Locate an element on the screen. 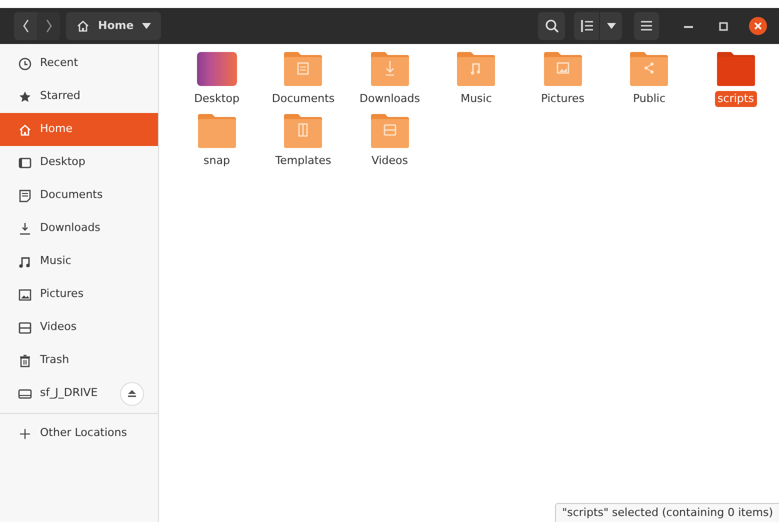 This screenshot has width=779, height=522. sidebar-item: Home is located at coordinates (79, 129).